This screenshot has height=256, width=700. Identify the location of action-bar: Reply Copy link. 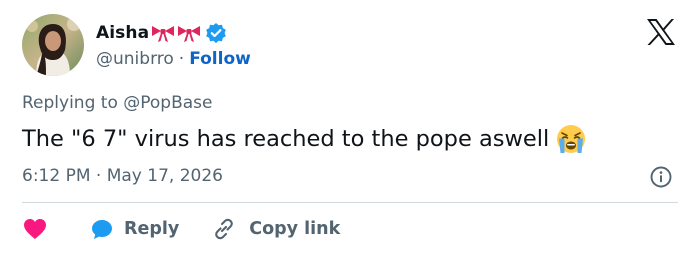
(181, 229).